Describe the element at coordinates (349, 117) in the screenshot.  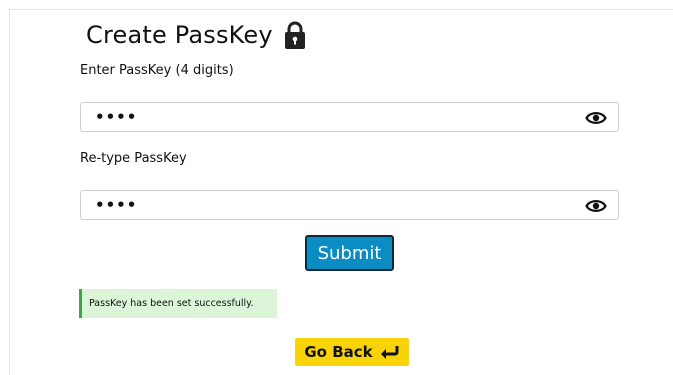
I see `passkey-field: ••••` at that location.